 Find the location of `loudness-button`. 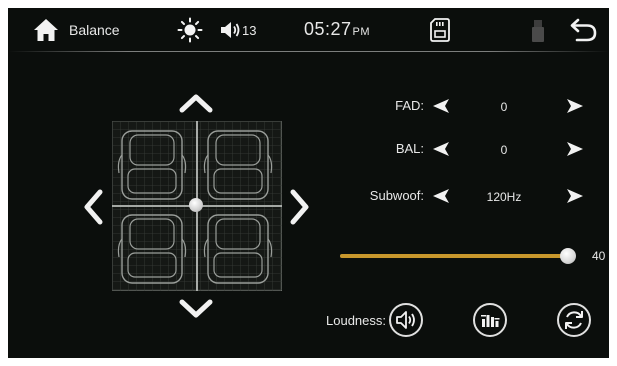

loudness-button is located at coordinates (406, 320).